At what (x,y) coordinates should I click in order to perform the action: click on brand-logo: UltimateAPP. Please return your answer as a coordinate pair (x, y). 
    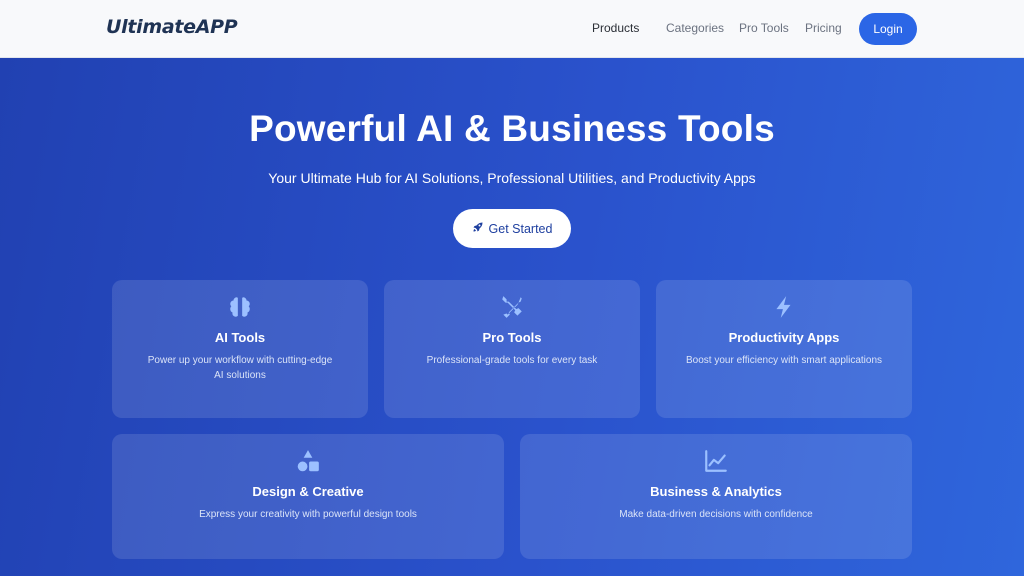
    Looking at the image, I should click on (172, 27).